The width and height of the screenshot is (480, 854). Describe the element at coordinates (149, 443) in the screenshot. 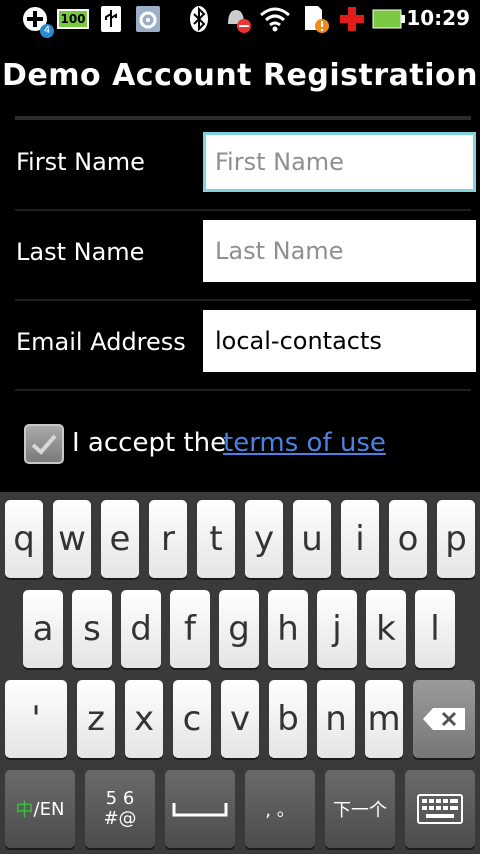

I see `terms-label: I accept the` at that location.